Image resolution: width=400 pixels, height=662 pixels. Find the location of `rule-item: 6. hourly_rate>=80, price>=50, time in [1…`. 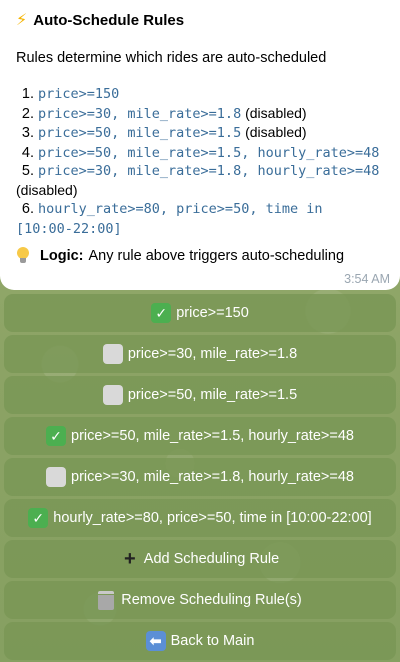

rule-item: 6. hourly_rate>=80, price>=50, time in [1… is located at coordinates (169, 219).